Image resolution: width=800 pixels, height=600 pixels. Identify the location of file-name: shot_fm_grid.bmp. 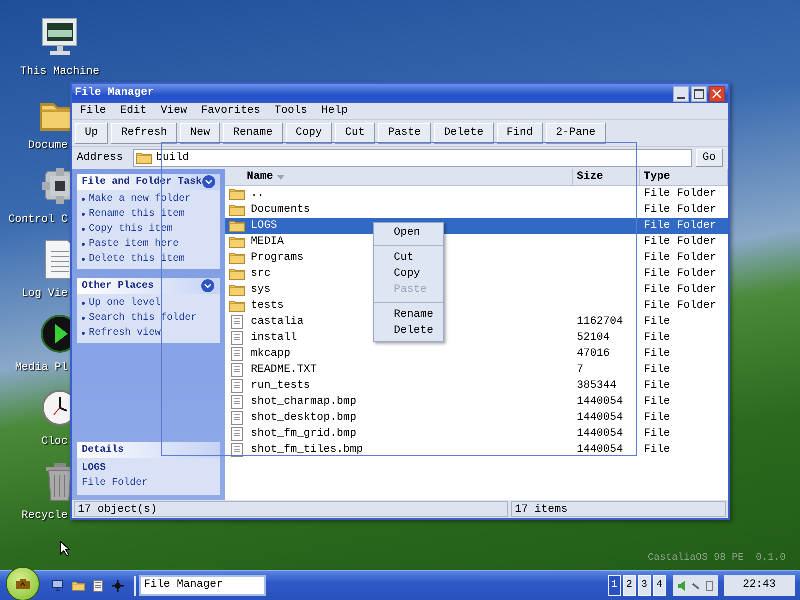
(304, 434).